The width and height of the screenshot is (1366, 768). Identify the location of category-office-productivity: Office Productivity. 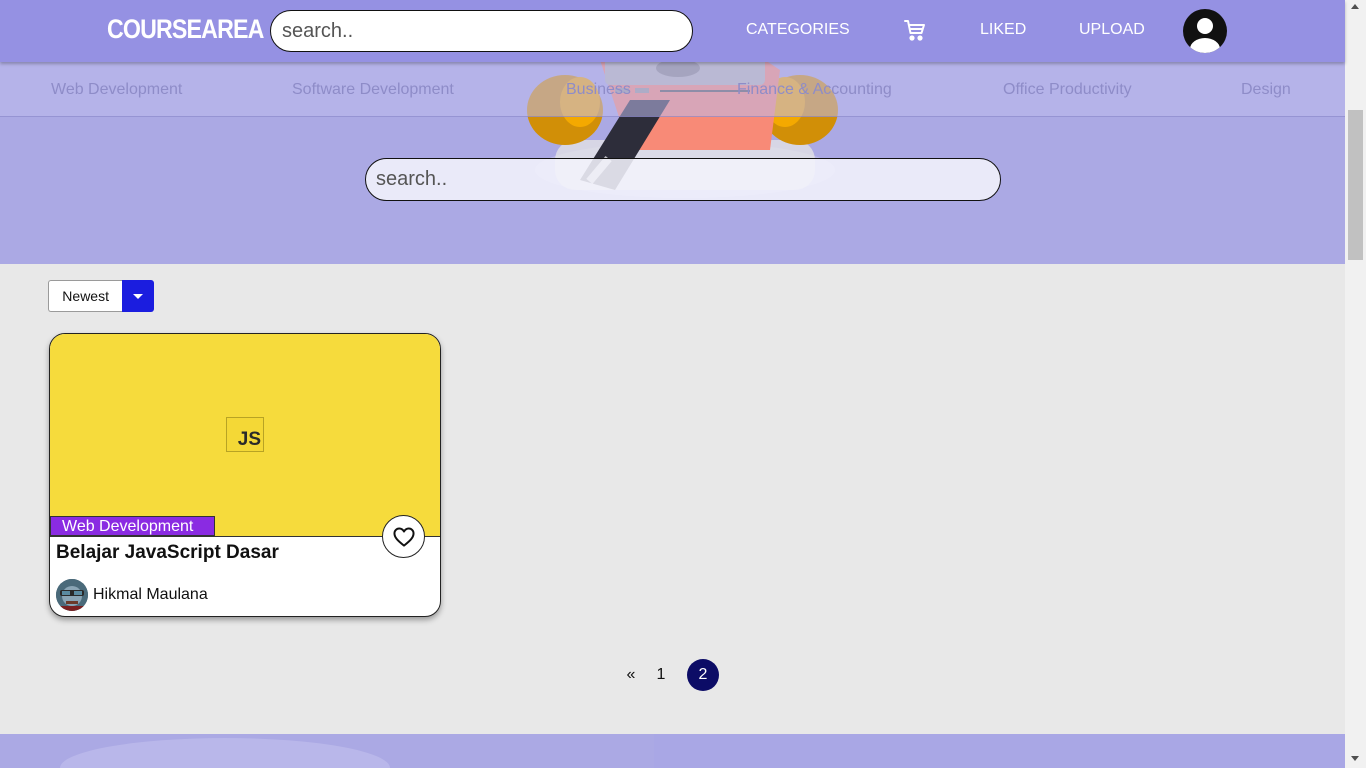
(1067, 90).